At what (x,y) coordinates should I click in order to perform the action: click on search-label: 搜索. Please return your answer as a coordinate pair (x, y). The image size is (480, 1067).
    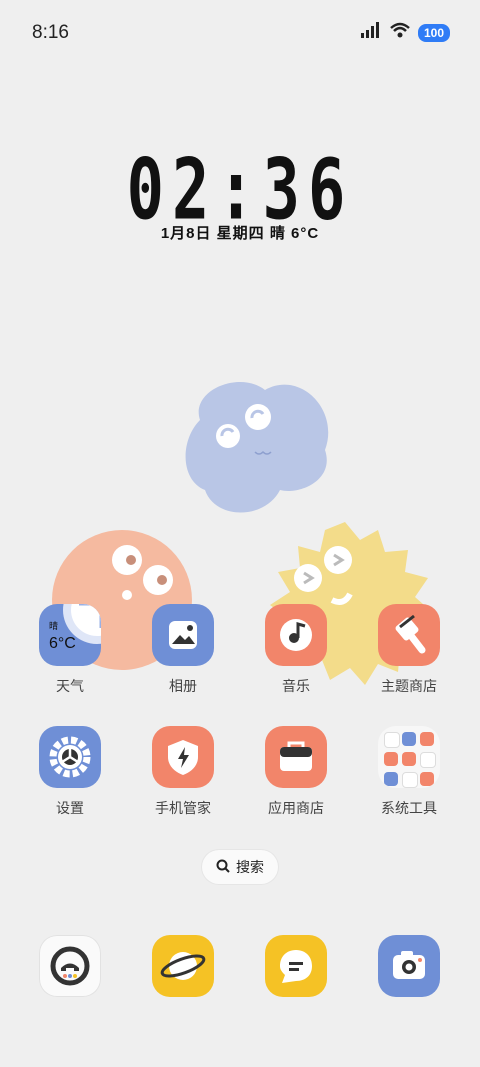
    Looking at the image, I should click on (250, 867).